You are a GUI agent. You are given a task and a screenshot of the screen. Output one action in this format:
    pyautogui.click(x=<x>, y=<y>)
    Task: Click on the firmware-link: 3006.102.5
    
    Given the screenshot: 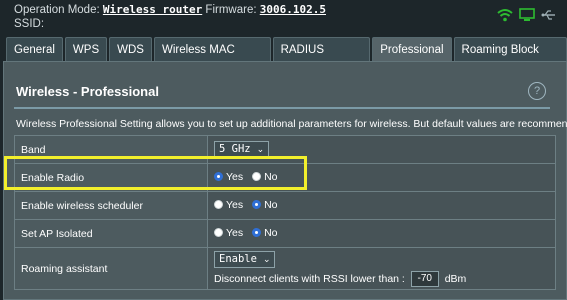 What is the action you would take?
    pyautogui.click(x=293, y=9)
    